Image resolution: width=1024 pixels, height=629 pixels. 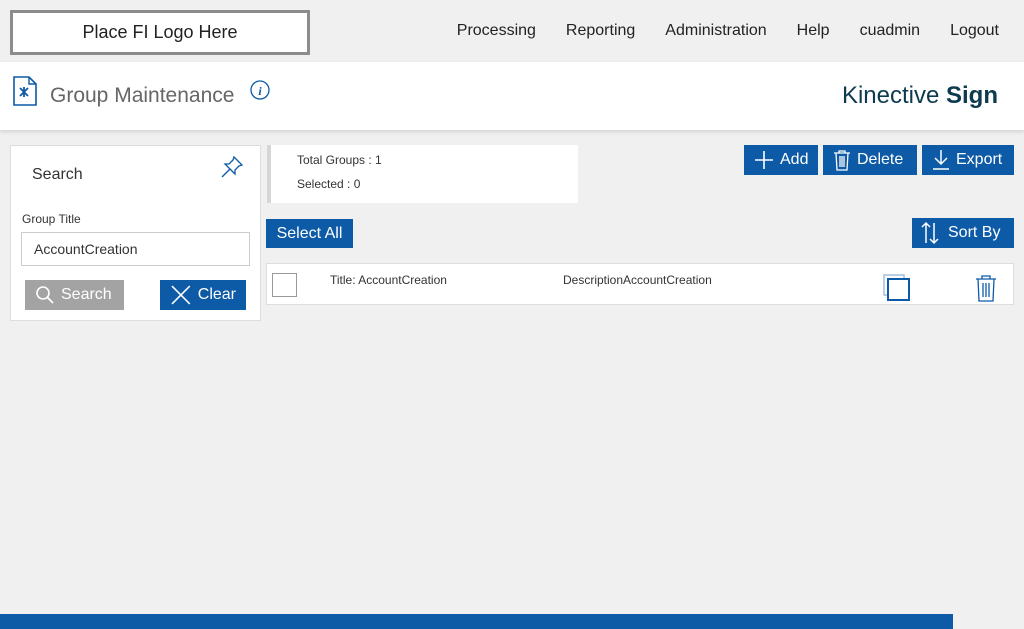 What do you see at coordinates (512, 96) in the screenshot?
I see `page-header: Group Maintenance i Kinective Sign` at bounding box center [512, 96].